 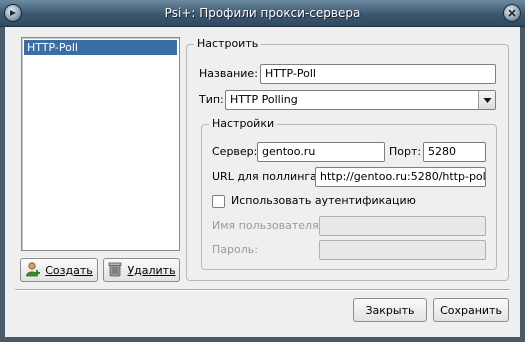 I want to click on save-button-label: Сохранить, so click(x=471, y=310).